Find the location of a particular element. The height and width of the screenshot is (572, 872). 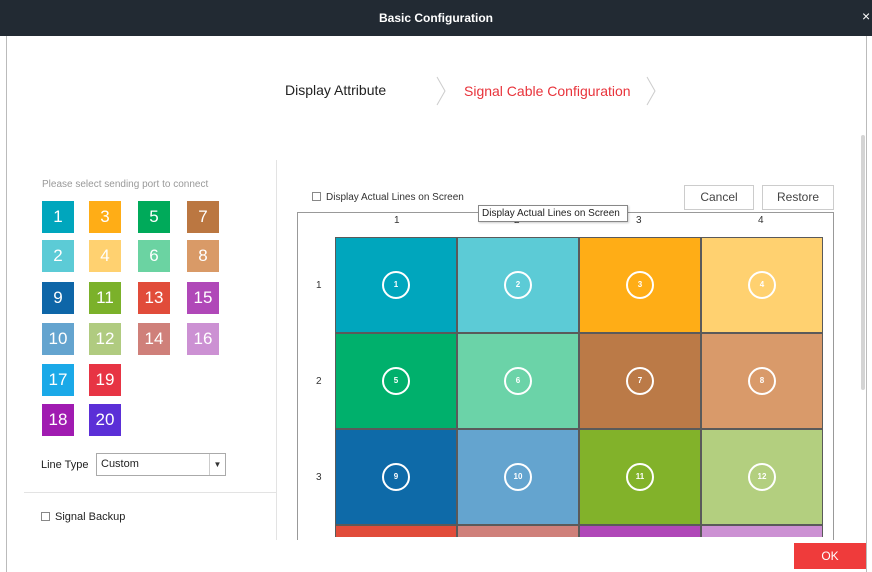

display-lines-checkbox is located at coordinates (316, 196).